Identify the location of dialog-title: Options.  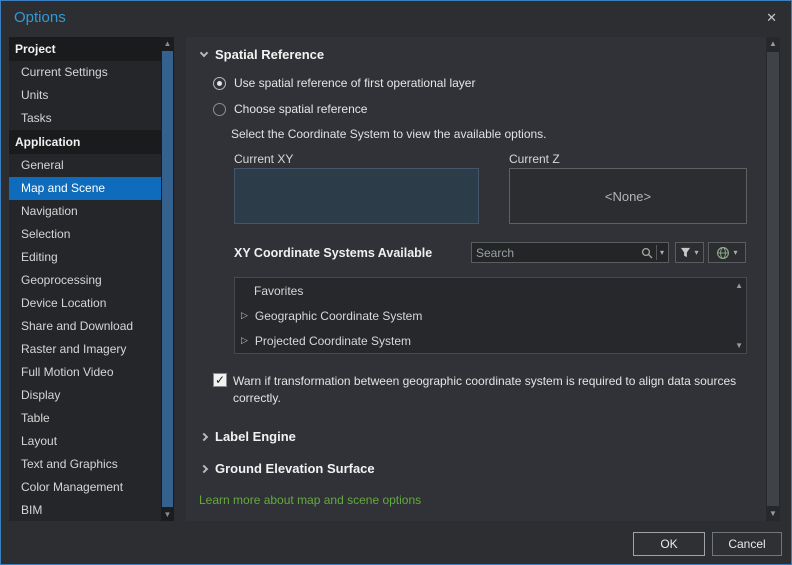
(40, 17).